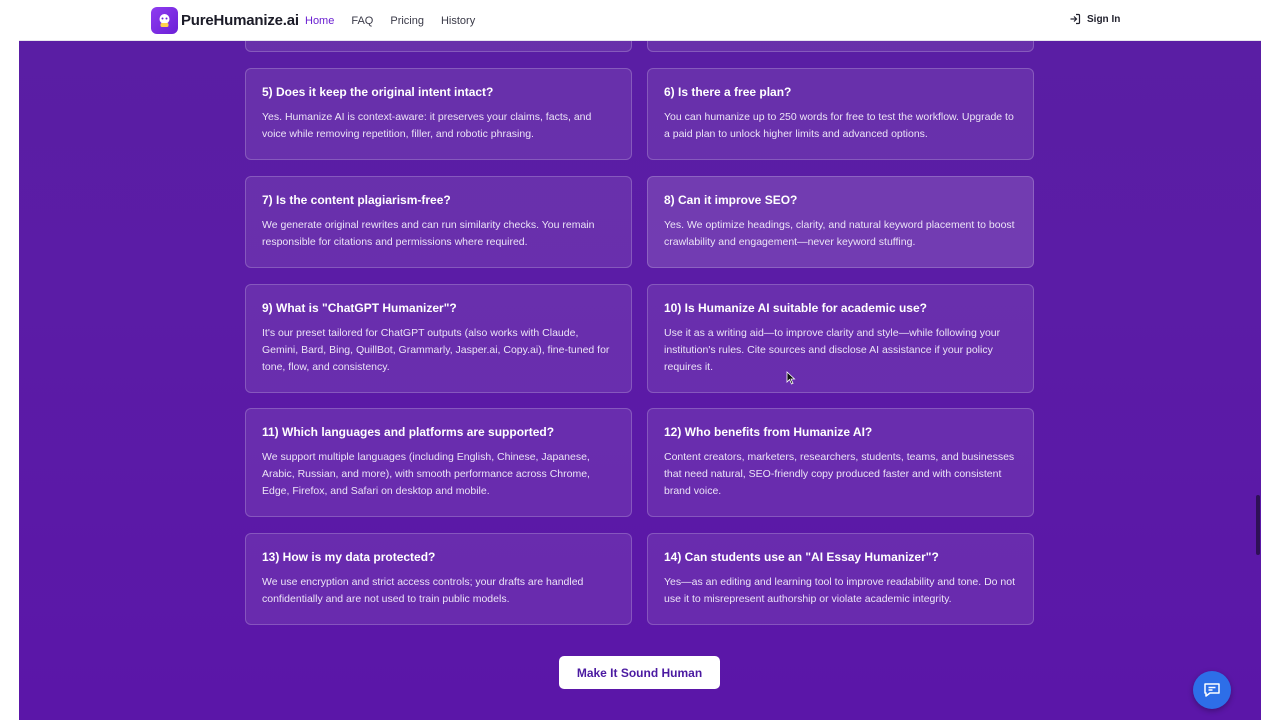  Describe the element at coordinates (407, 21) in the screenshot. I see `nav-link-pricing: Pricing` at that location.